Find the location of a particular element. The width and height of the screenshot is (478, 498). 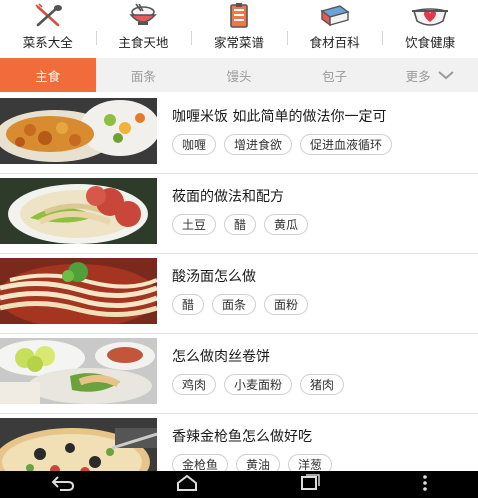

tab-label: 更多 is located at coordinates (418, 76).